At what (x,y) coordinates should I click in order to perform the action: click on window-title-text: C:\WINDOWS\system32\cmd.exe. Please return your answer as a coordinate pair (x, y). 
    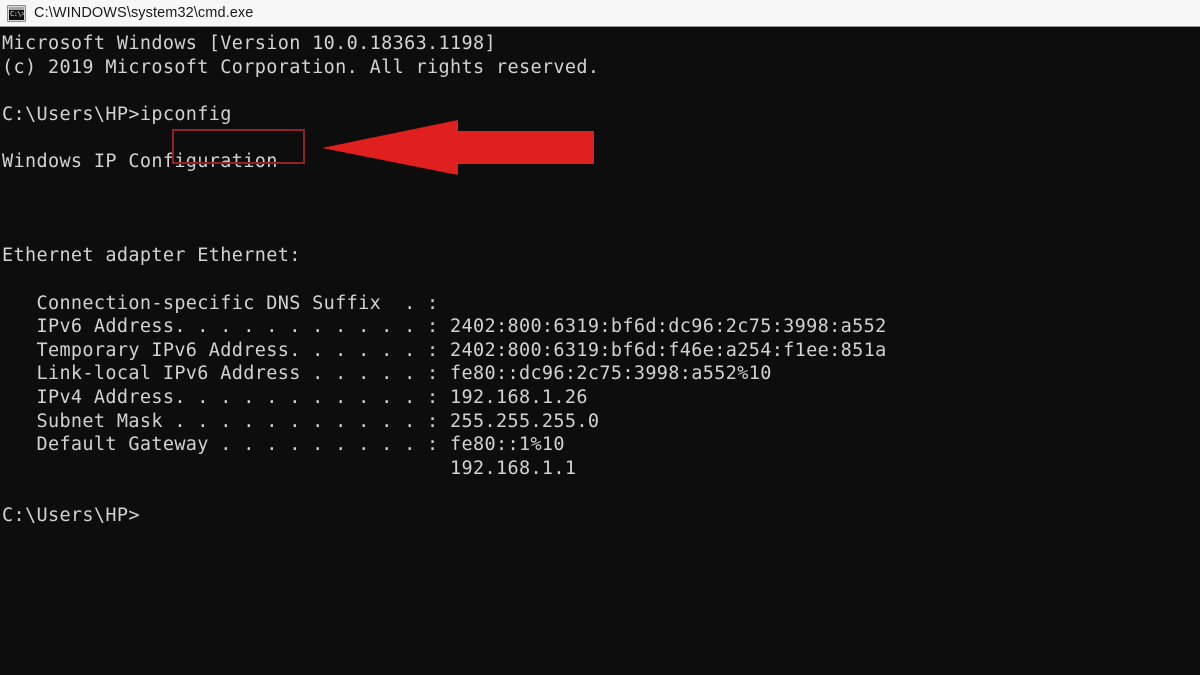
    Looking at the image, I should click on (144, 13).